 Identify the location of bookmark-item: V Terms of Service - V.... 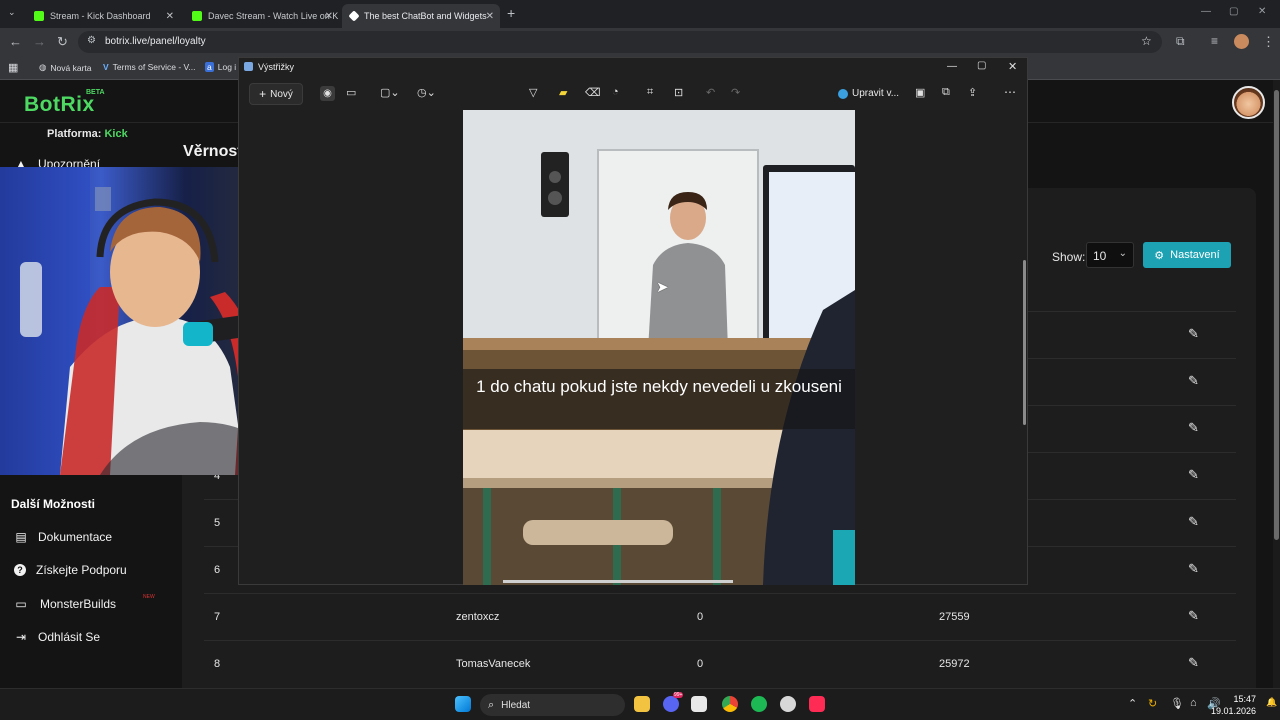
(149, 67).